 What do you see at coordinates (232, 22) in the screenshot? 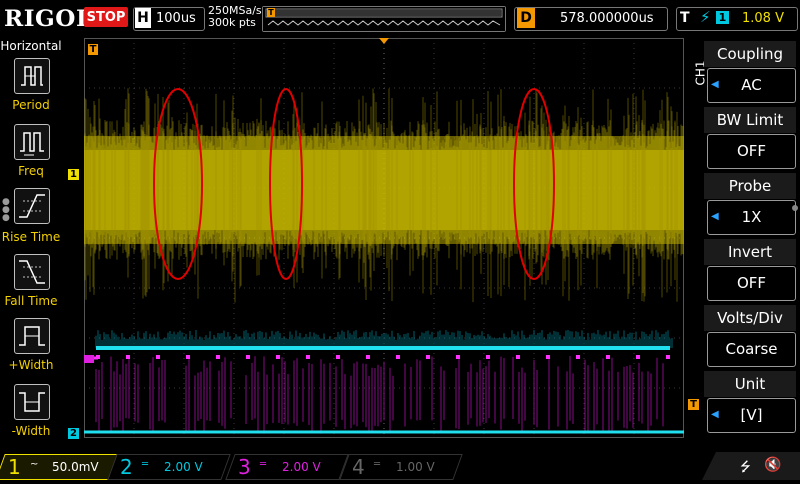
I see `memory-depth: 300k pts` at bounding box center [232, 22].